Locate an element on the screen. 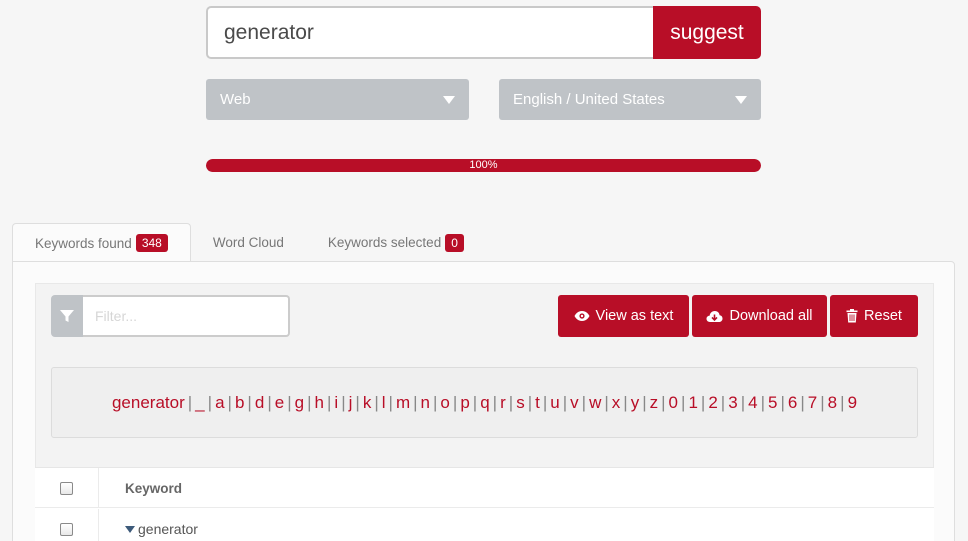 This screenshot has height=541, width=968. alphabet-link: z is located at coordinates (654, 403).